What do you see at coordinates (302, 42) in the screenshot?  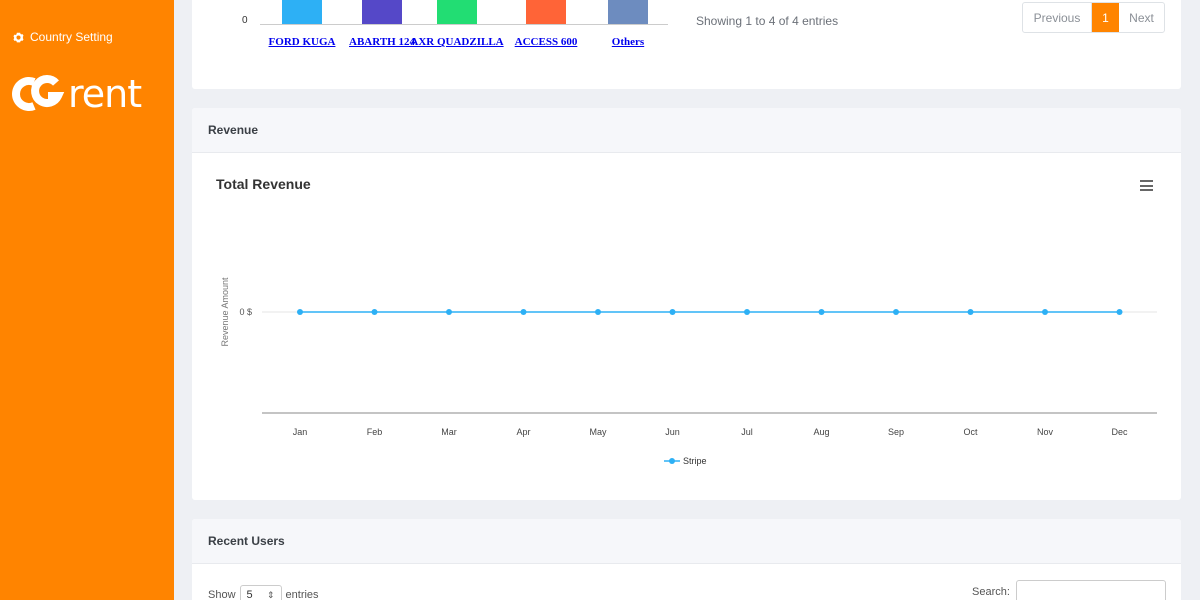 I see `bar-label: FORD KUGA` at bounding box center [302, 42].